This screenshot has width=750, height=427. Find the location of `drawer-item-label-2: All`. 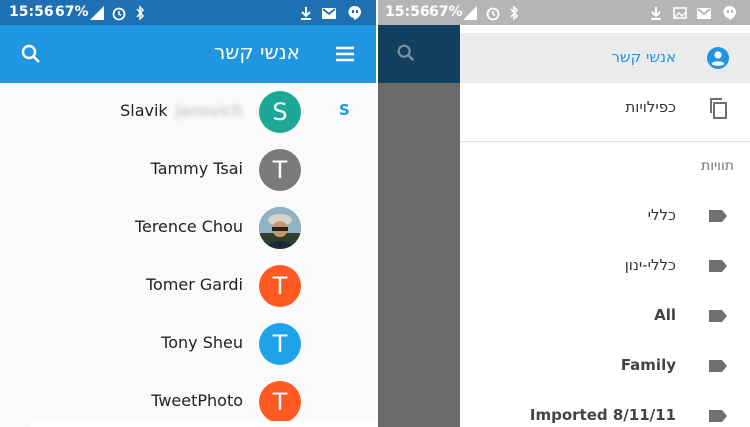

drawer-item-label-2: All is located at coordinates (605, 316).